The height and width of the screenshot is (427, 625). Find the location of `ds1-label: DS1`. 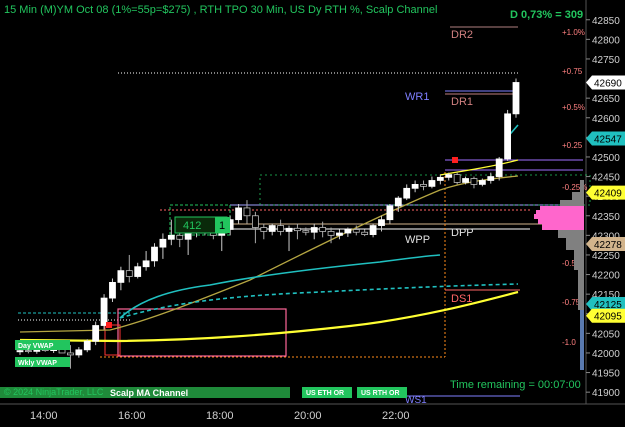

ds1-label: DS1 is located at coordinates (461, 299).